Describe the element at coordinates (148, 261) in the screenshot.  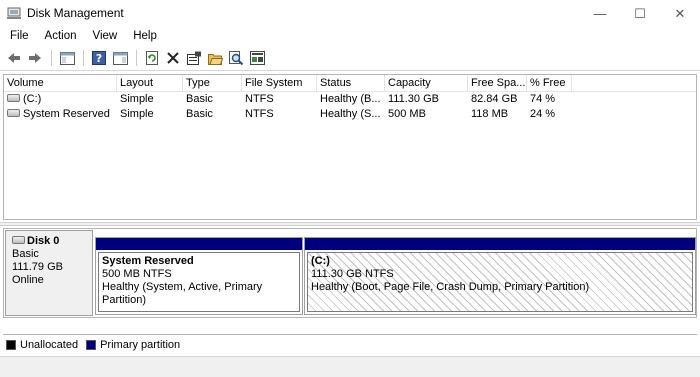
I see `partition-name: System Reserved` at that location.